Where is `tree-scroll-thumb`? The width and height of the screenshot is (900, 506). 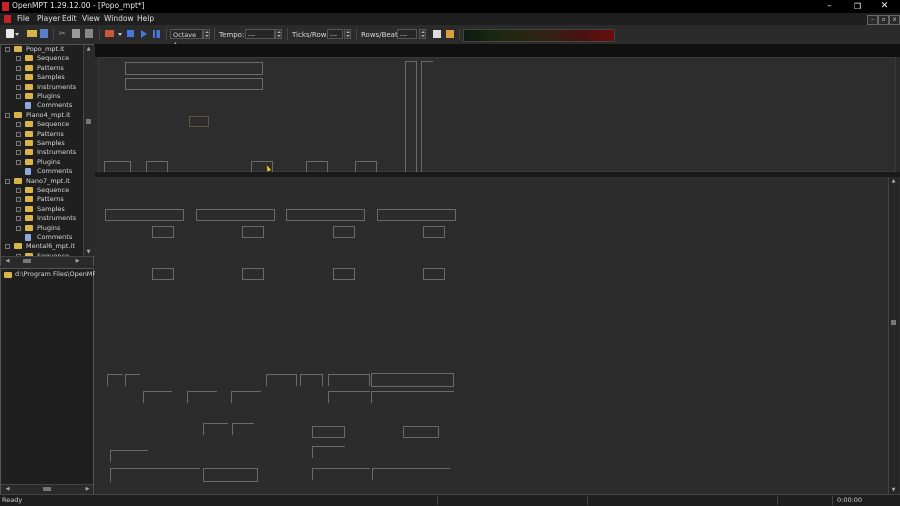
tree-scroll-thumb is located at coordinates (88, 121).